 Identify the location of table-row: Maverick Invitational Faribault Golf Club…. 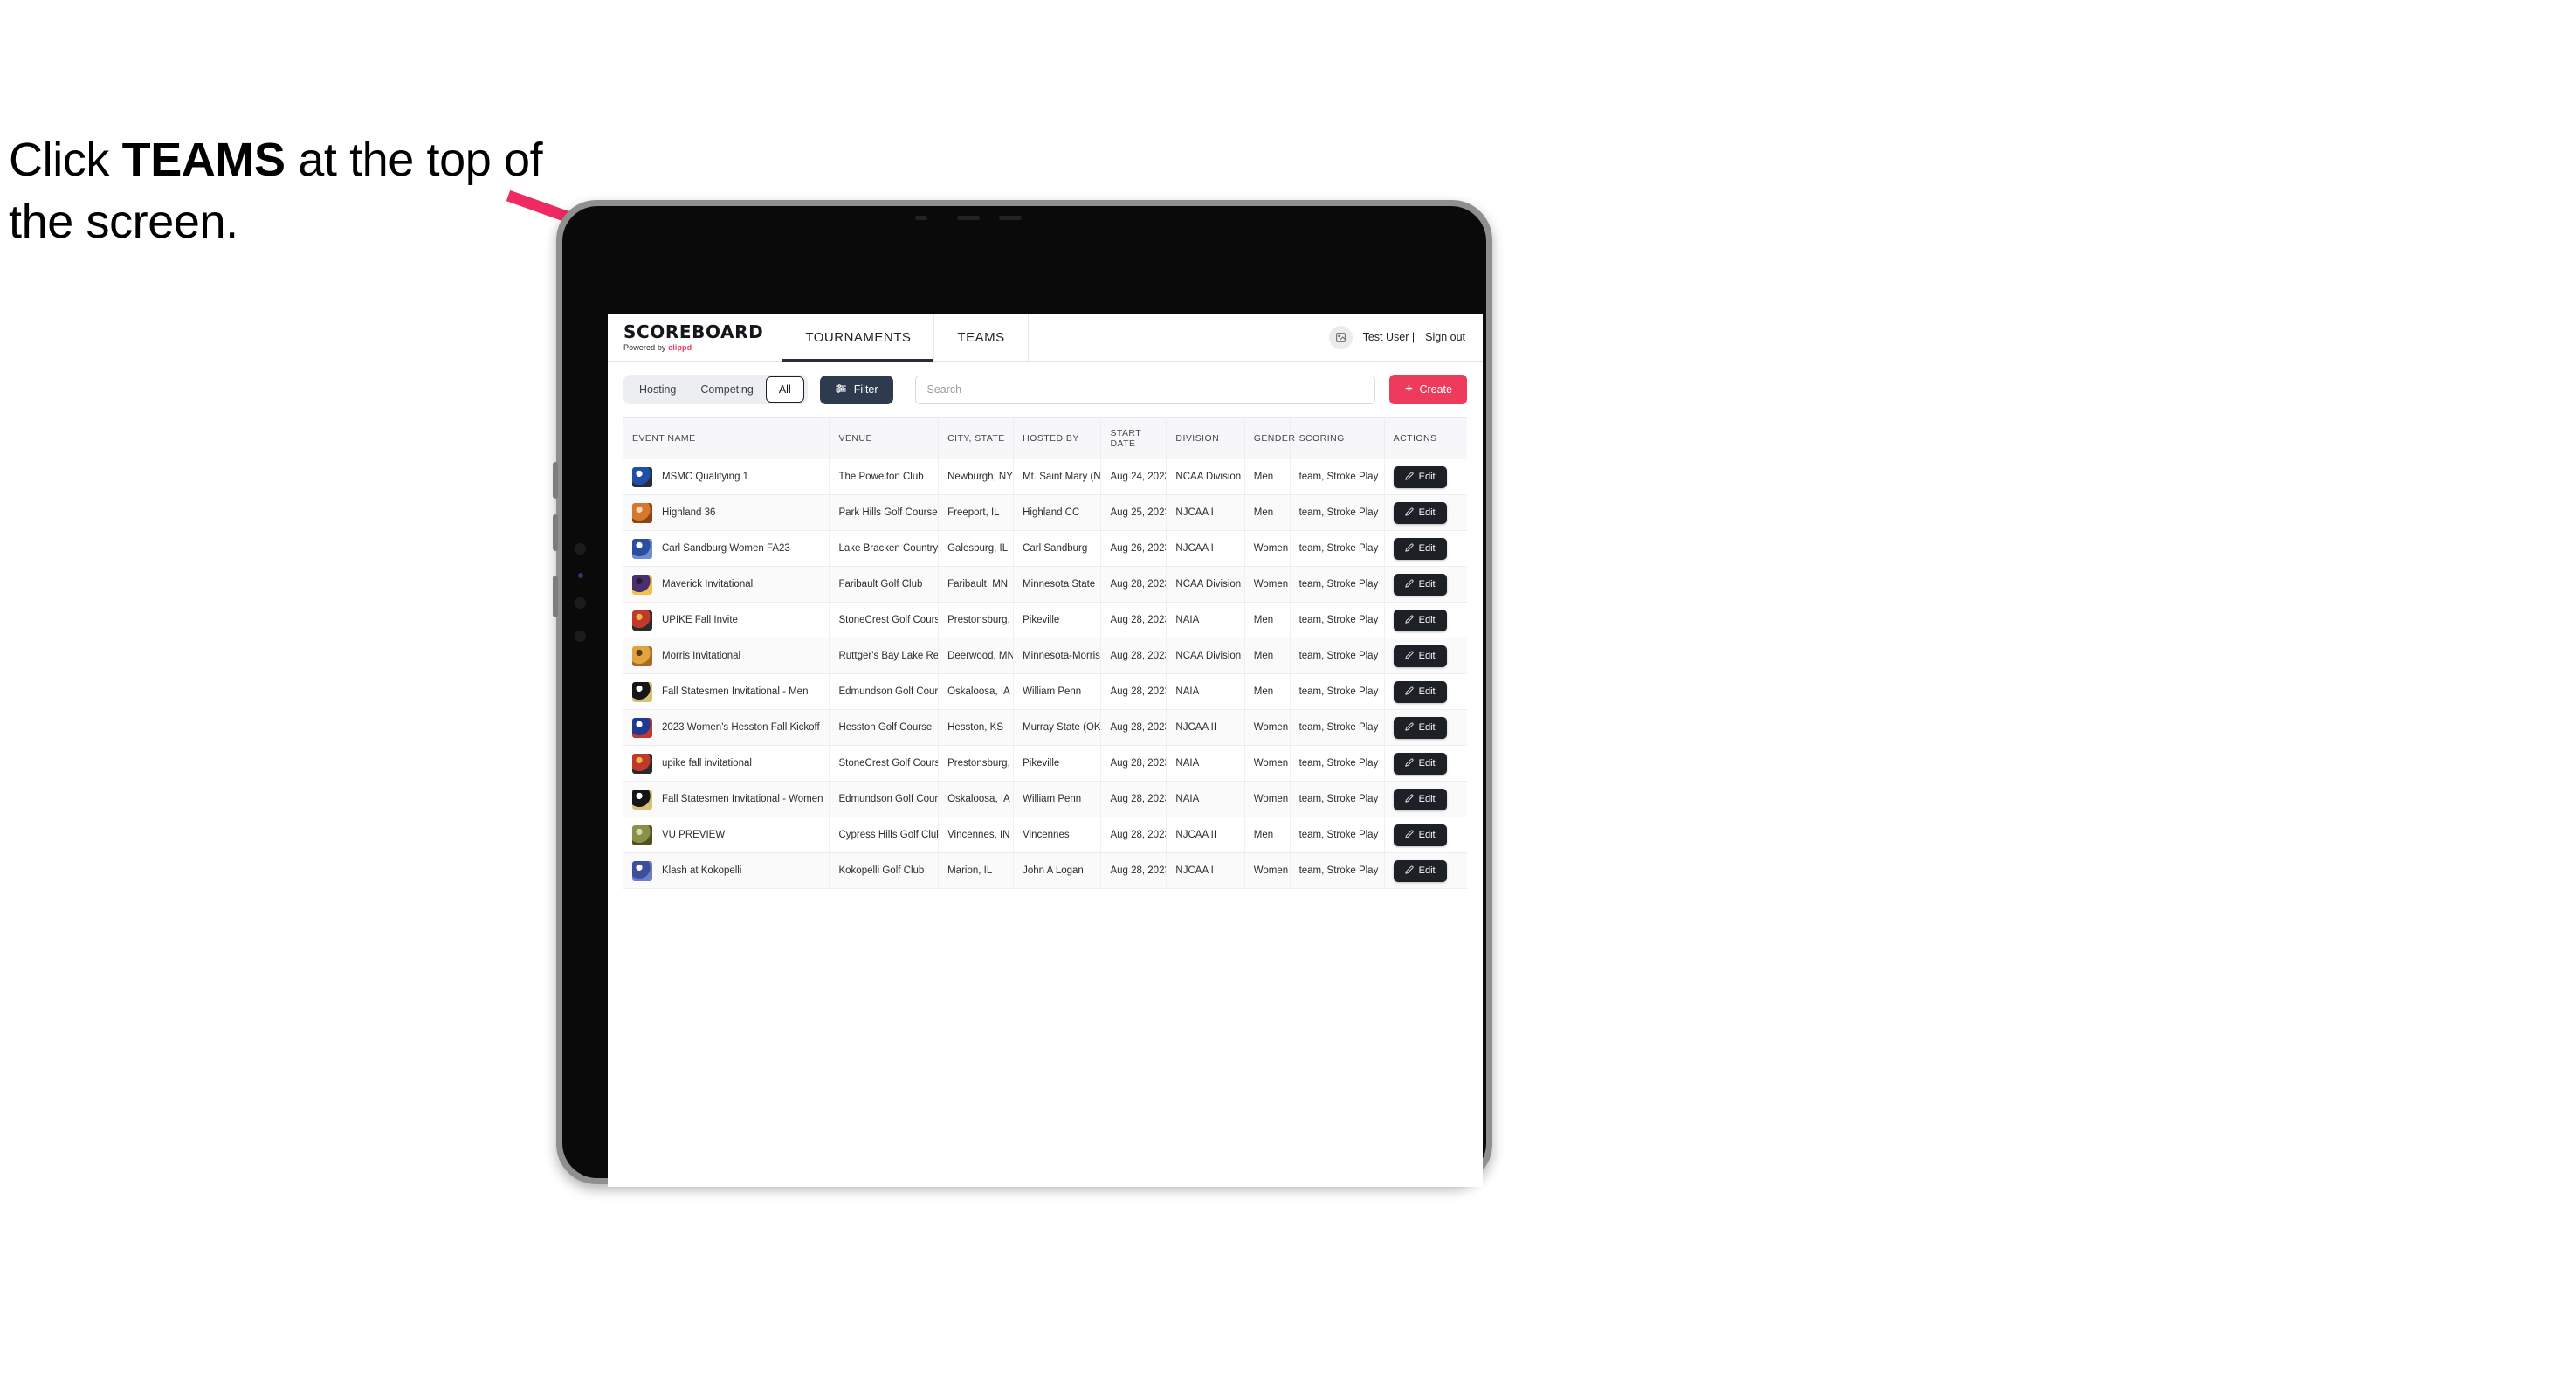
(1045, 584).